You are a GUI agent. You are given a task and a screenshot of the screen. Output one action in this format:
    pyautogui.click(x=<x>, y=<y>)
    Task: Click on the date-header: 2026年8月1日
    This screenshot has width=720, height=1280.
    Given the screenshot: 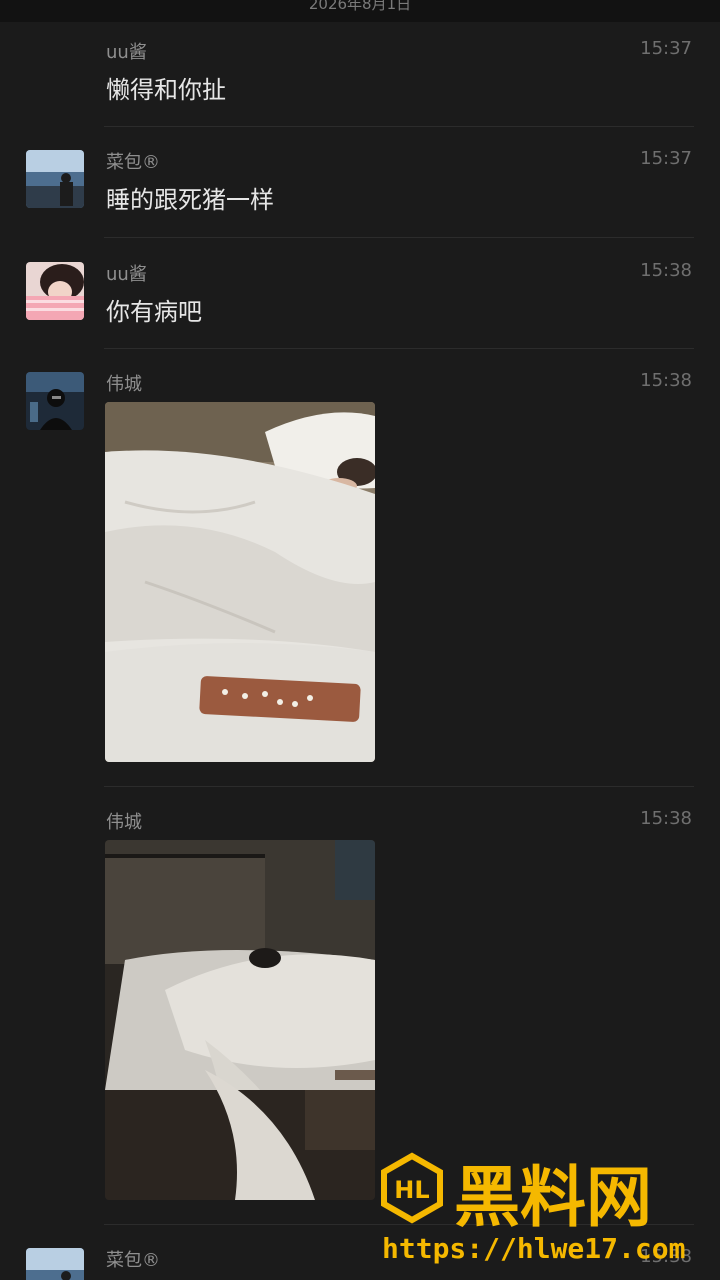 What is the action you would take?
    pyautogui.click(x=360, y=11)
    